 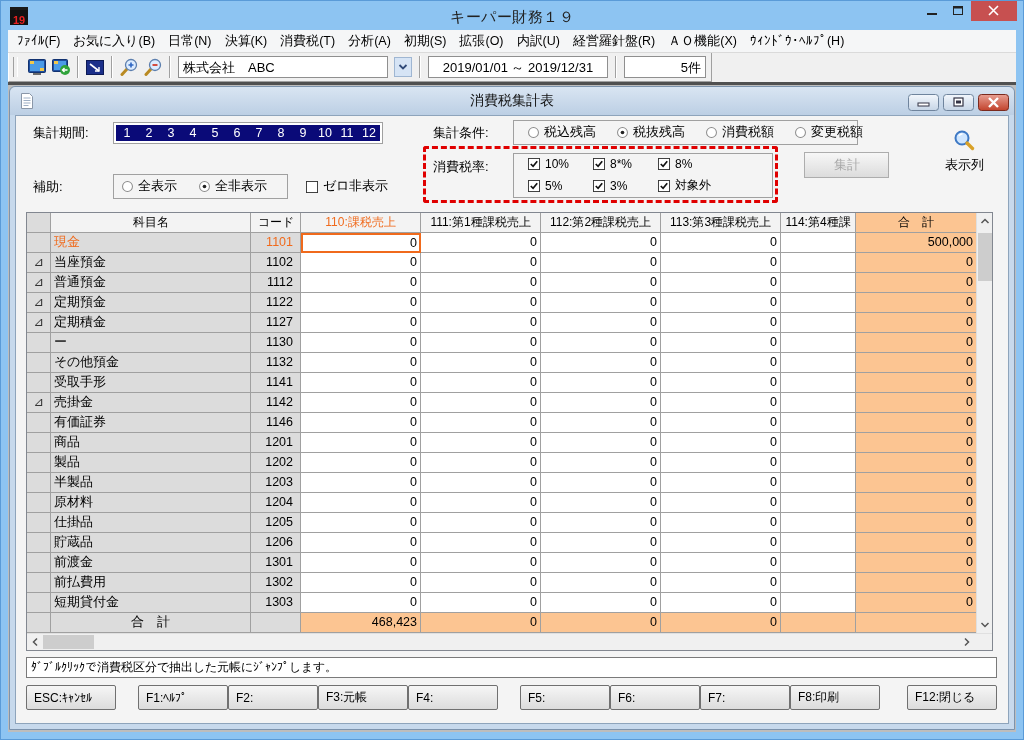 I want to click on account-code-cell: 1205, so click(x=276, y=523).